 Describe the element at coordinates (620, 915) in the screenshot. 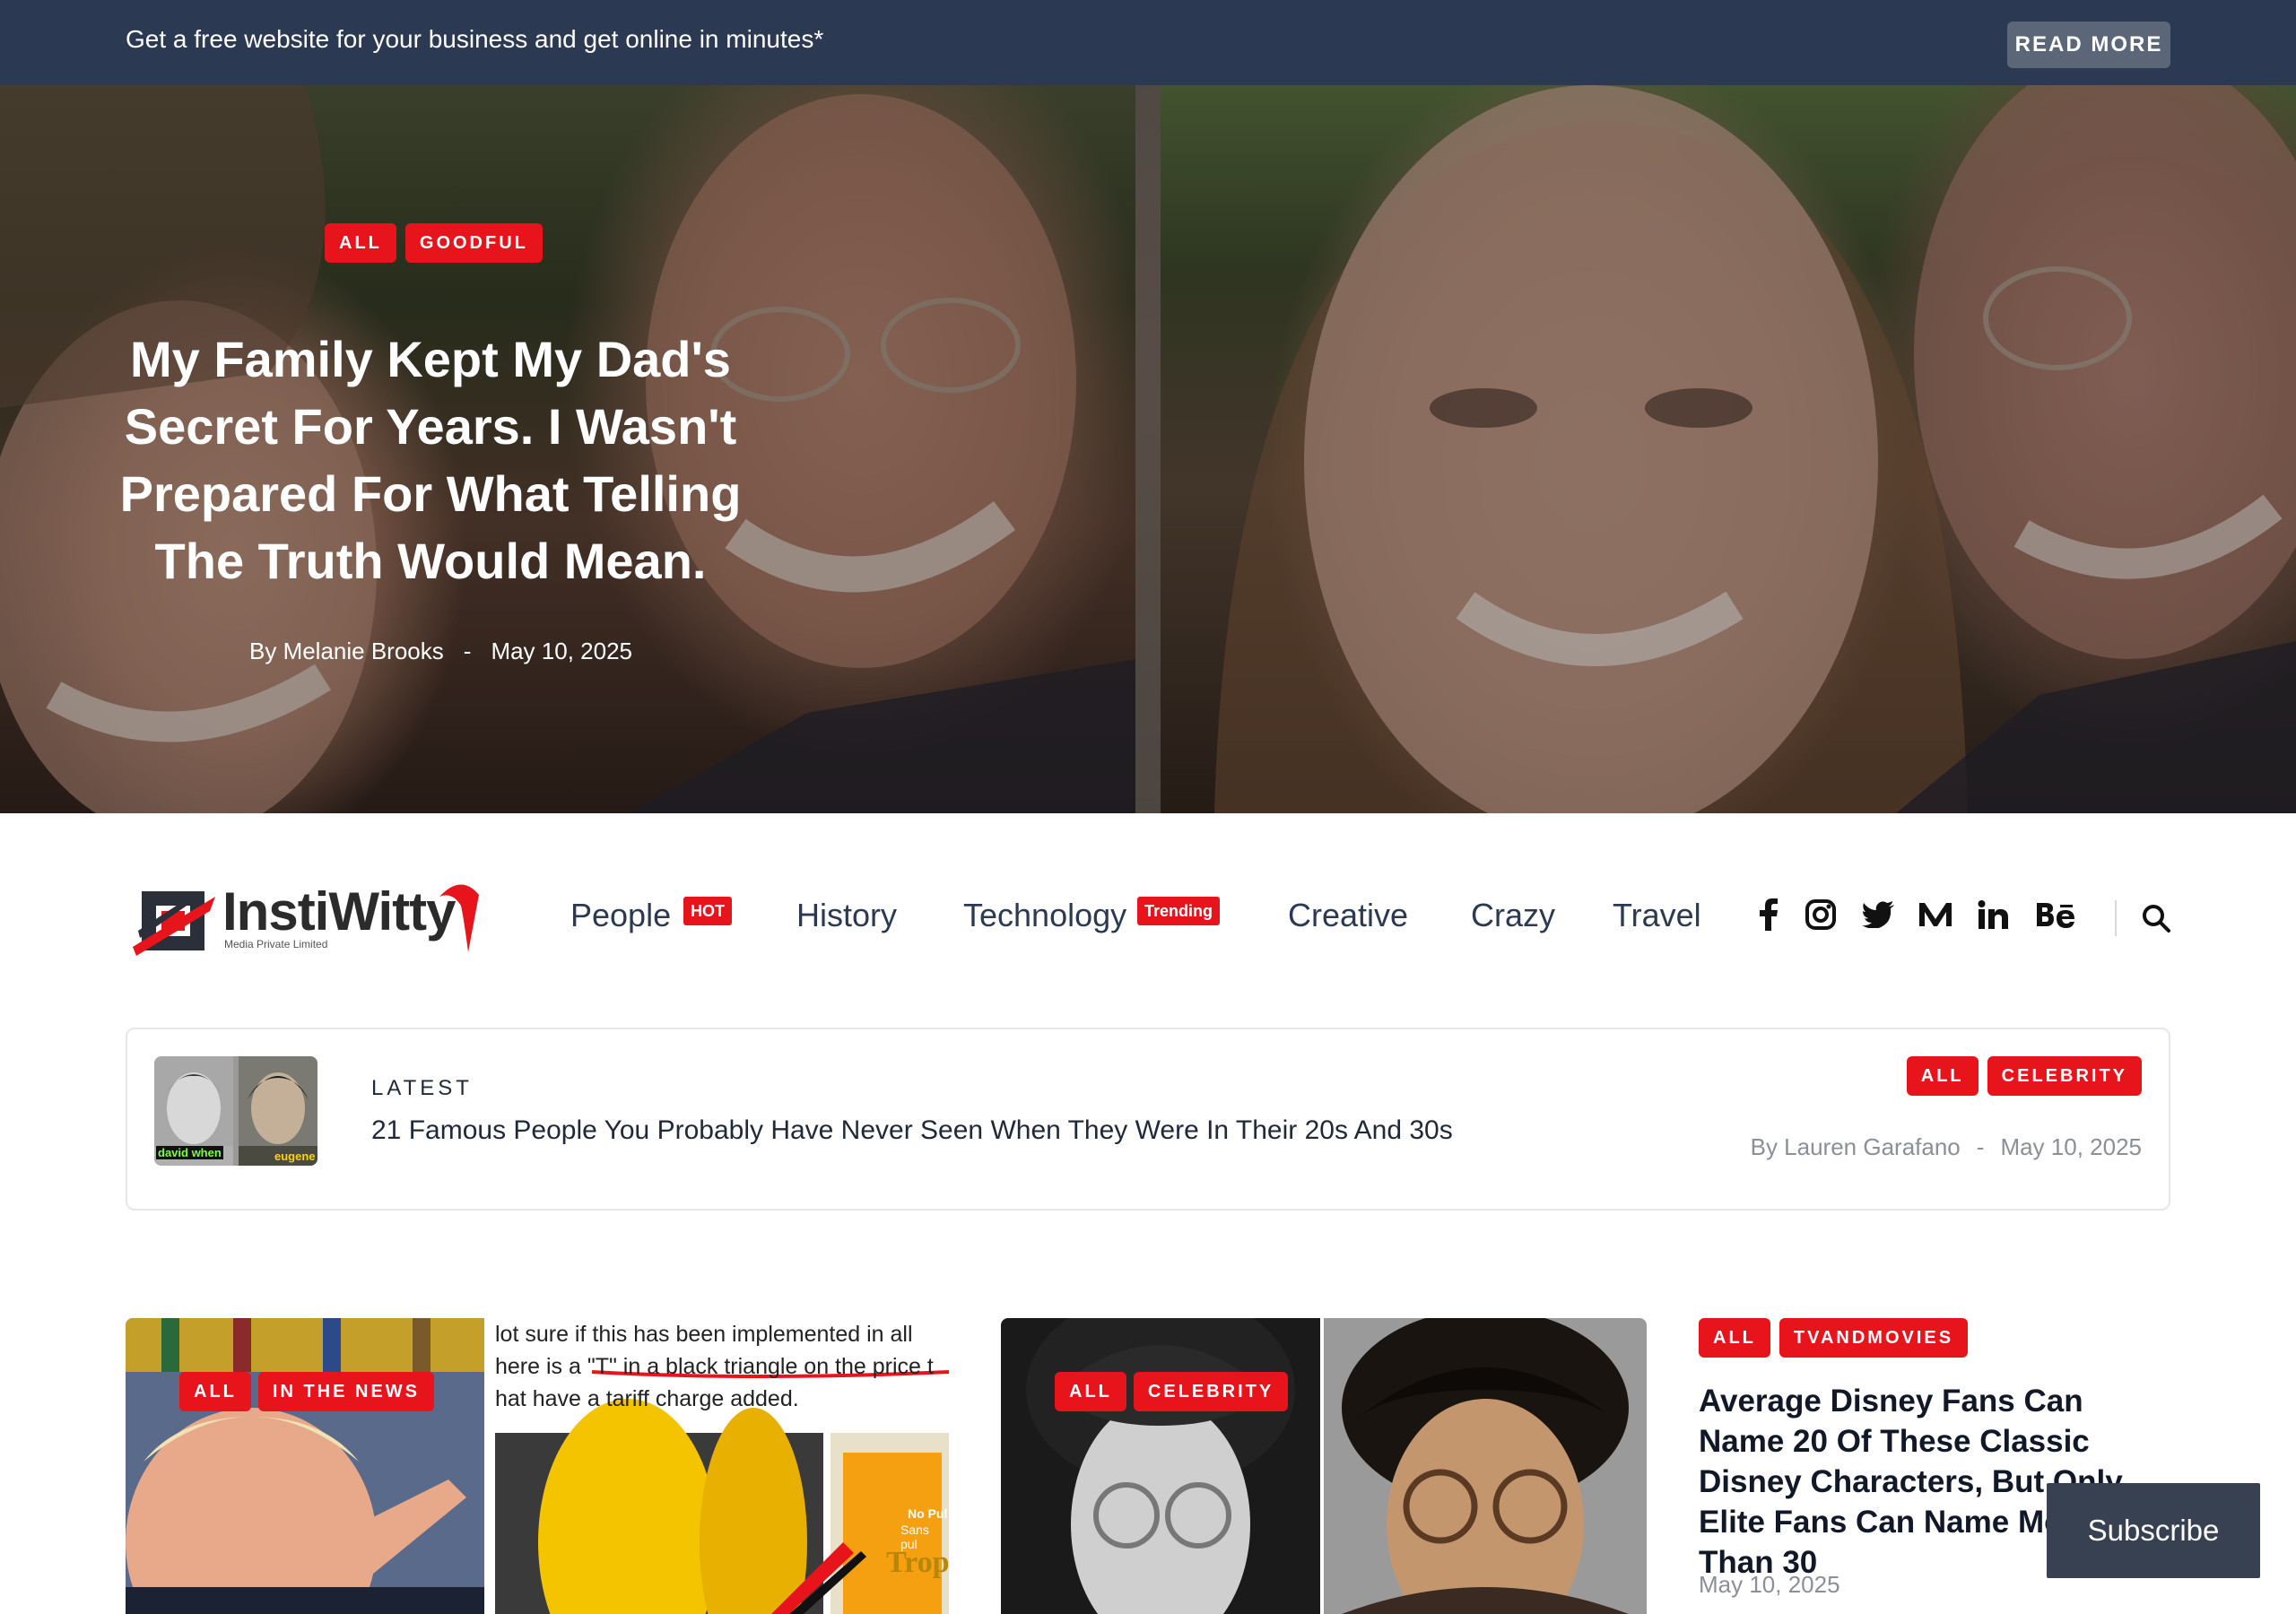

I see `nav-item-people: People` at that location.